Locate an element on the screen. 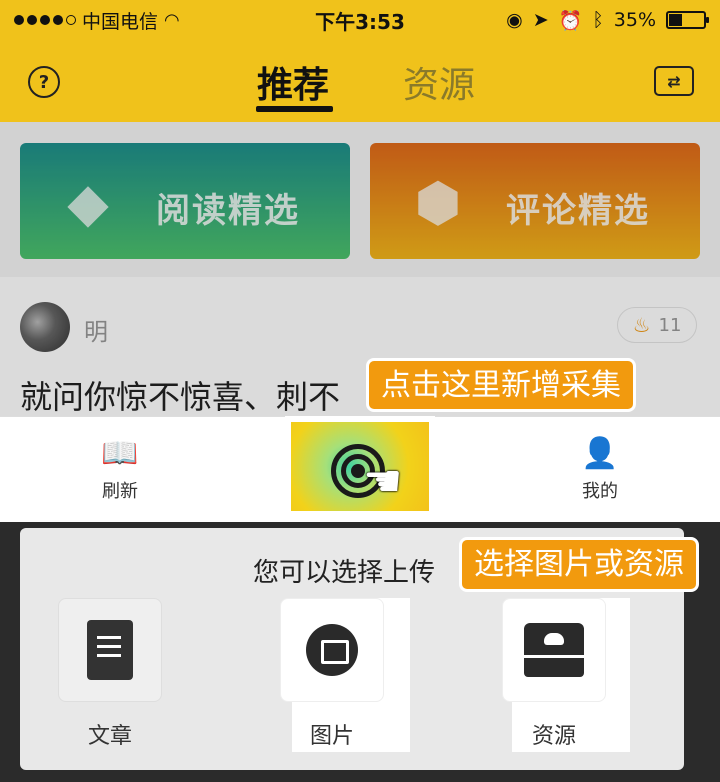 This screenshot has width=720, height=782. flame-hexagon-icon: ⬢ is located at coordinates (438, 202).